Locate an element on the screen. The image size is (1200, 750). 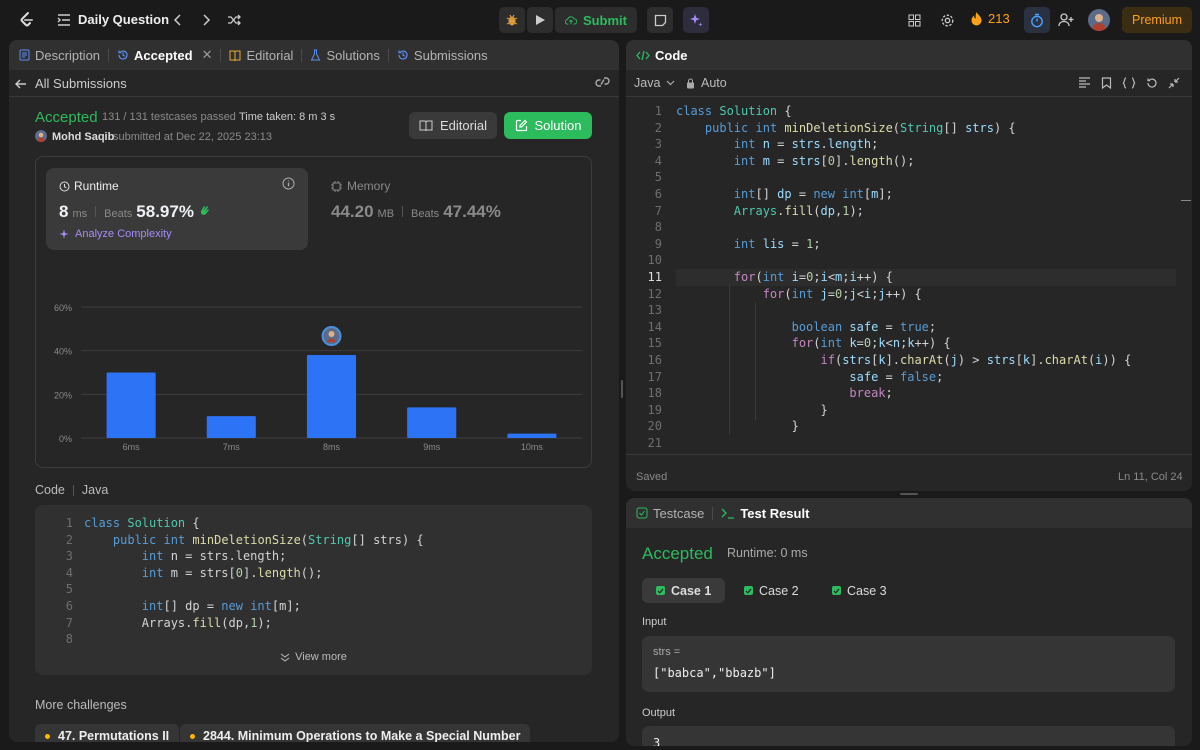
chevrons-down-icon is located at coordinates (285, 657).